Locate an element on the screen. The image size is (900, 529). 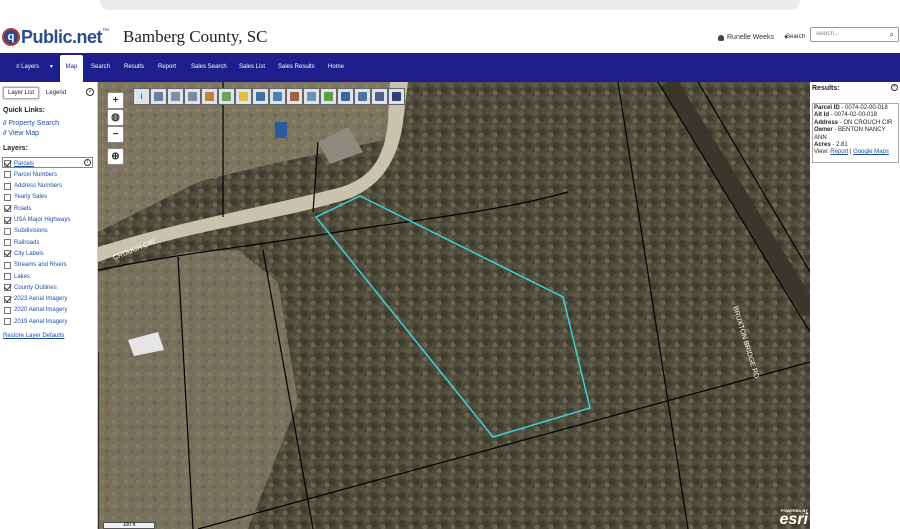
layer-item: Lakes is located at coordinates (17, 276).